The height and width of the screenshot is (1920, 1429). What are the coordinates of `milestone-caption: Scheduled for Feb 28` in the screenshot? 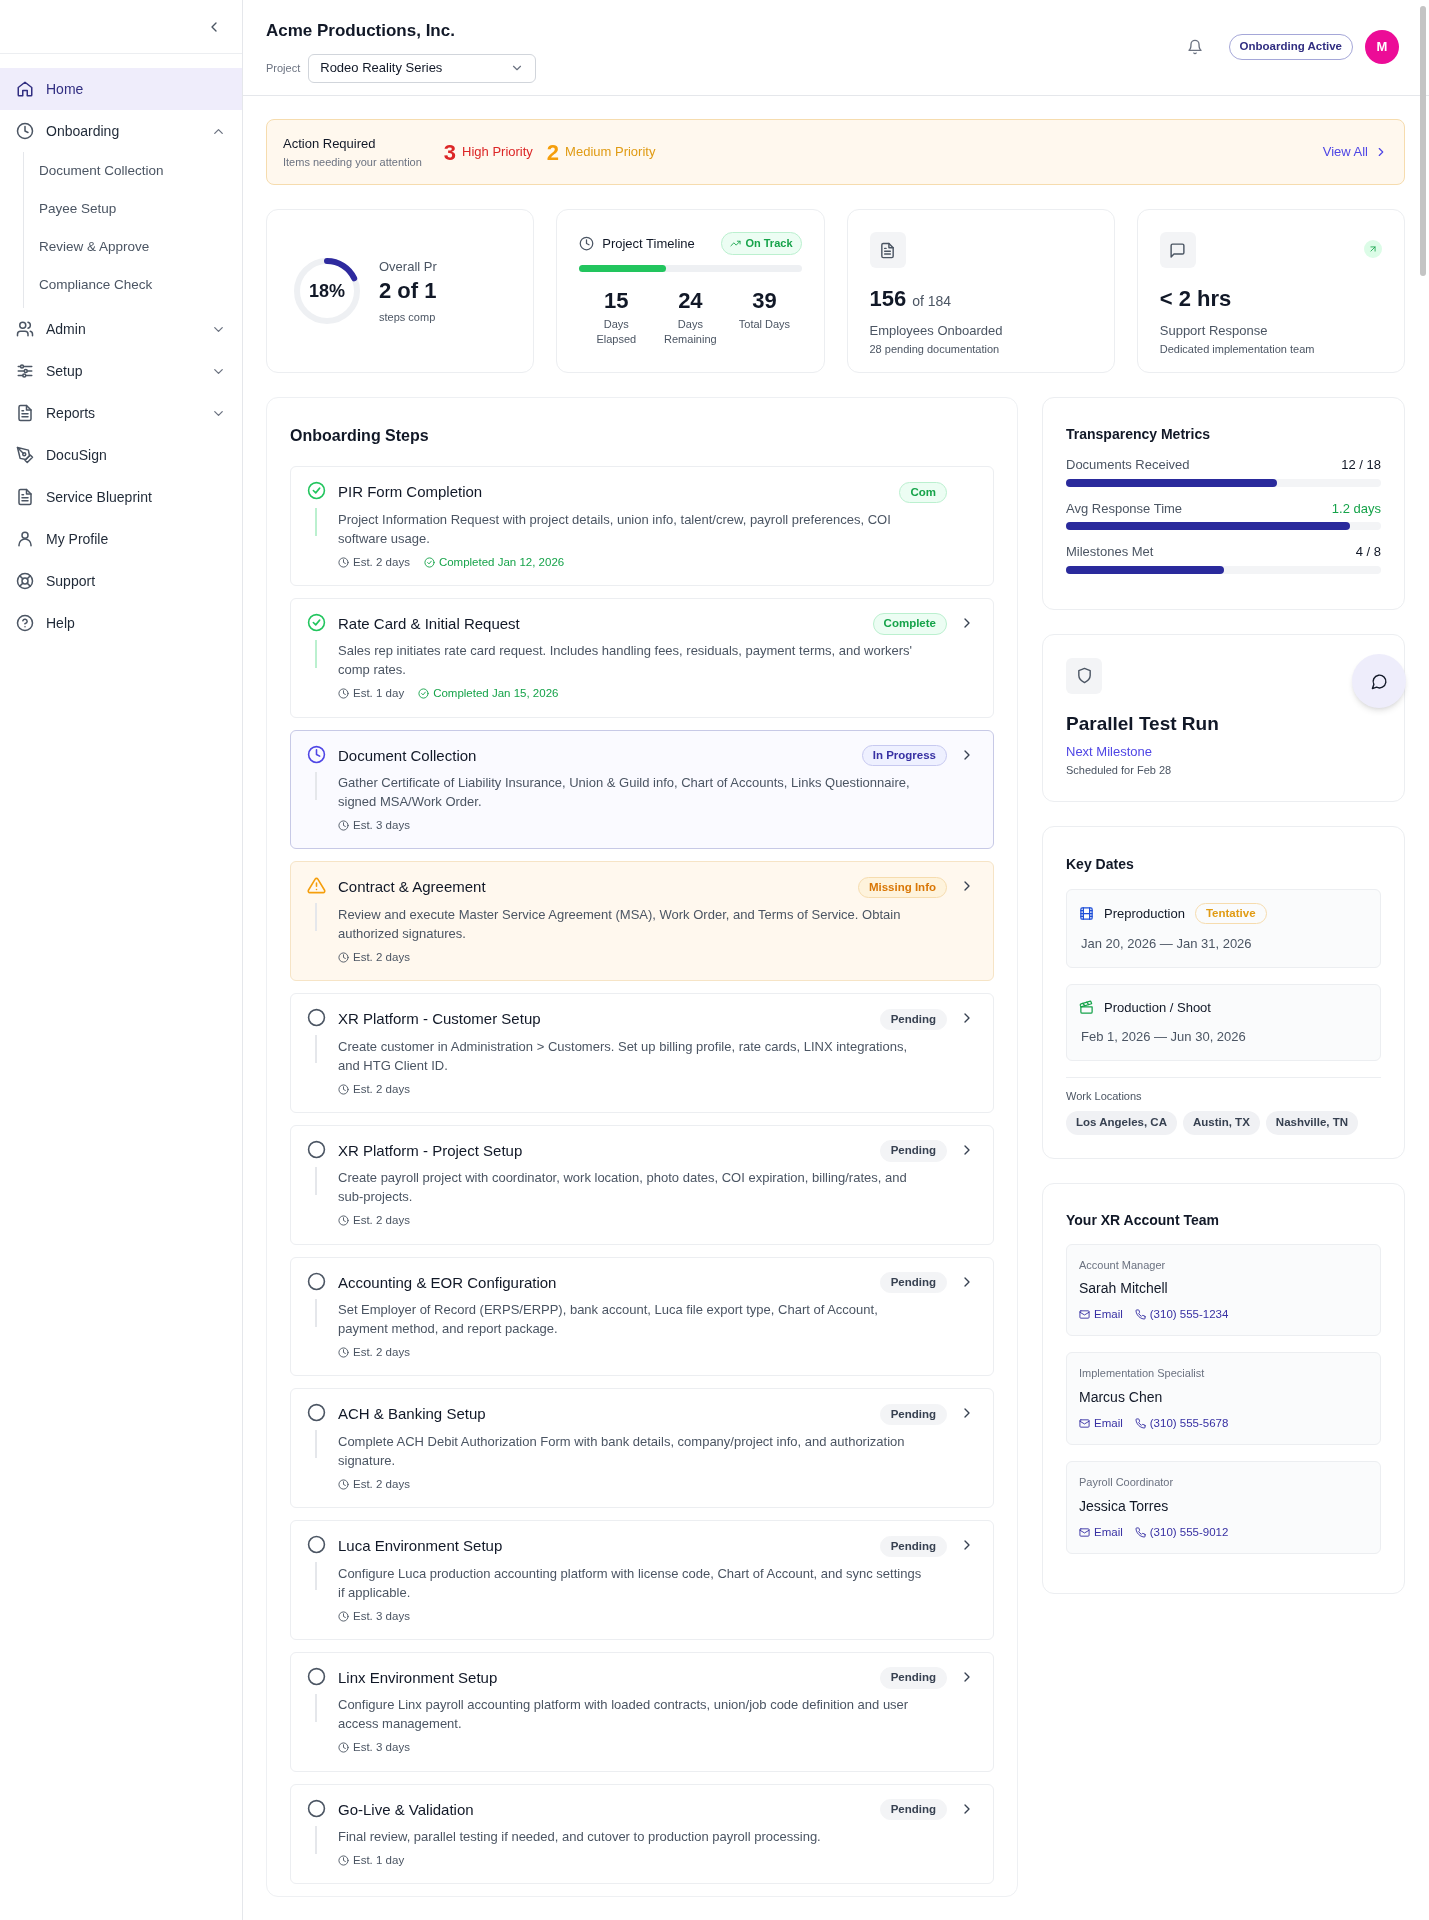 It's located at (1119, 770).